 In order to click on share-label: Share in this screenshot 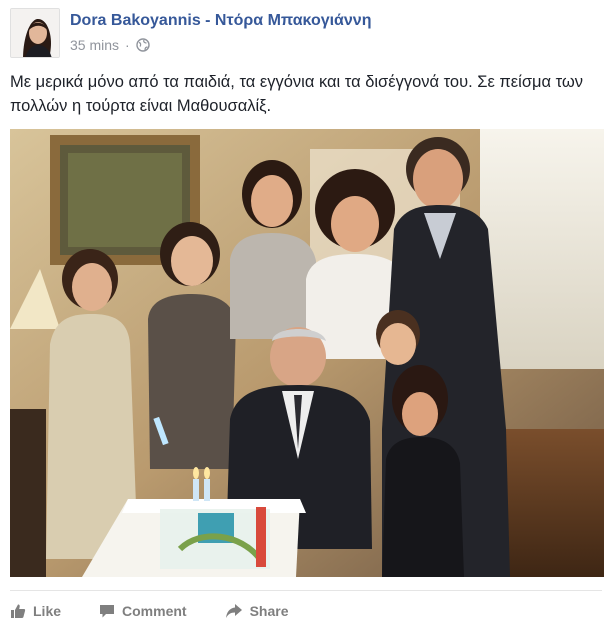, I will do `click(269, 611)`.